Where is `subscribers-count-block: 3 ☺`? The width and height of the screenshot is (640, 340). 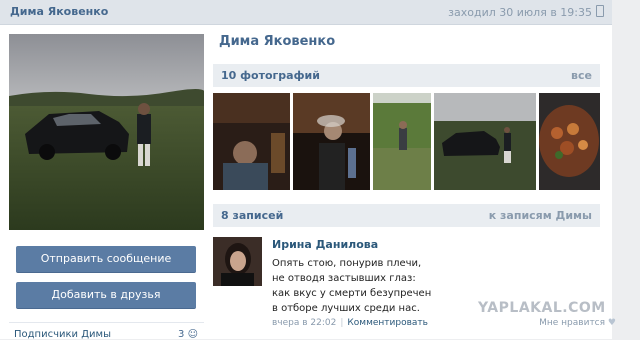 subscribers-count-block: 3 ☺ is located at coordinates (188, 334).